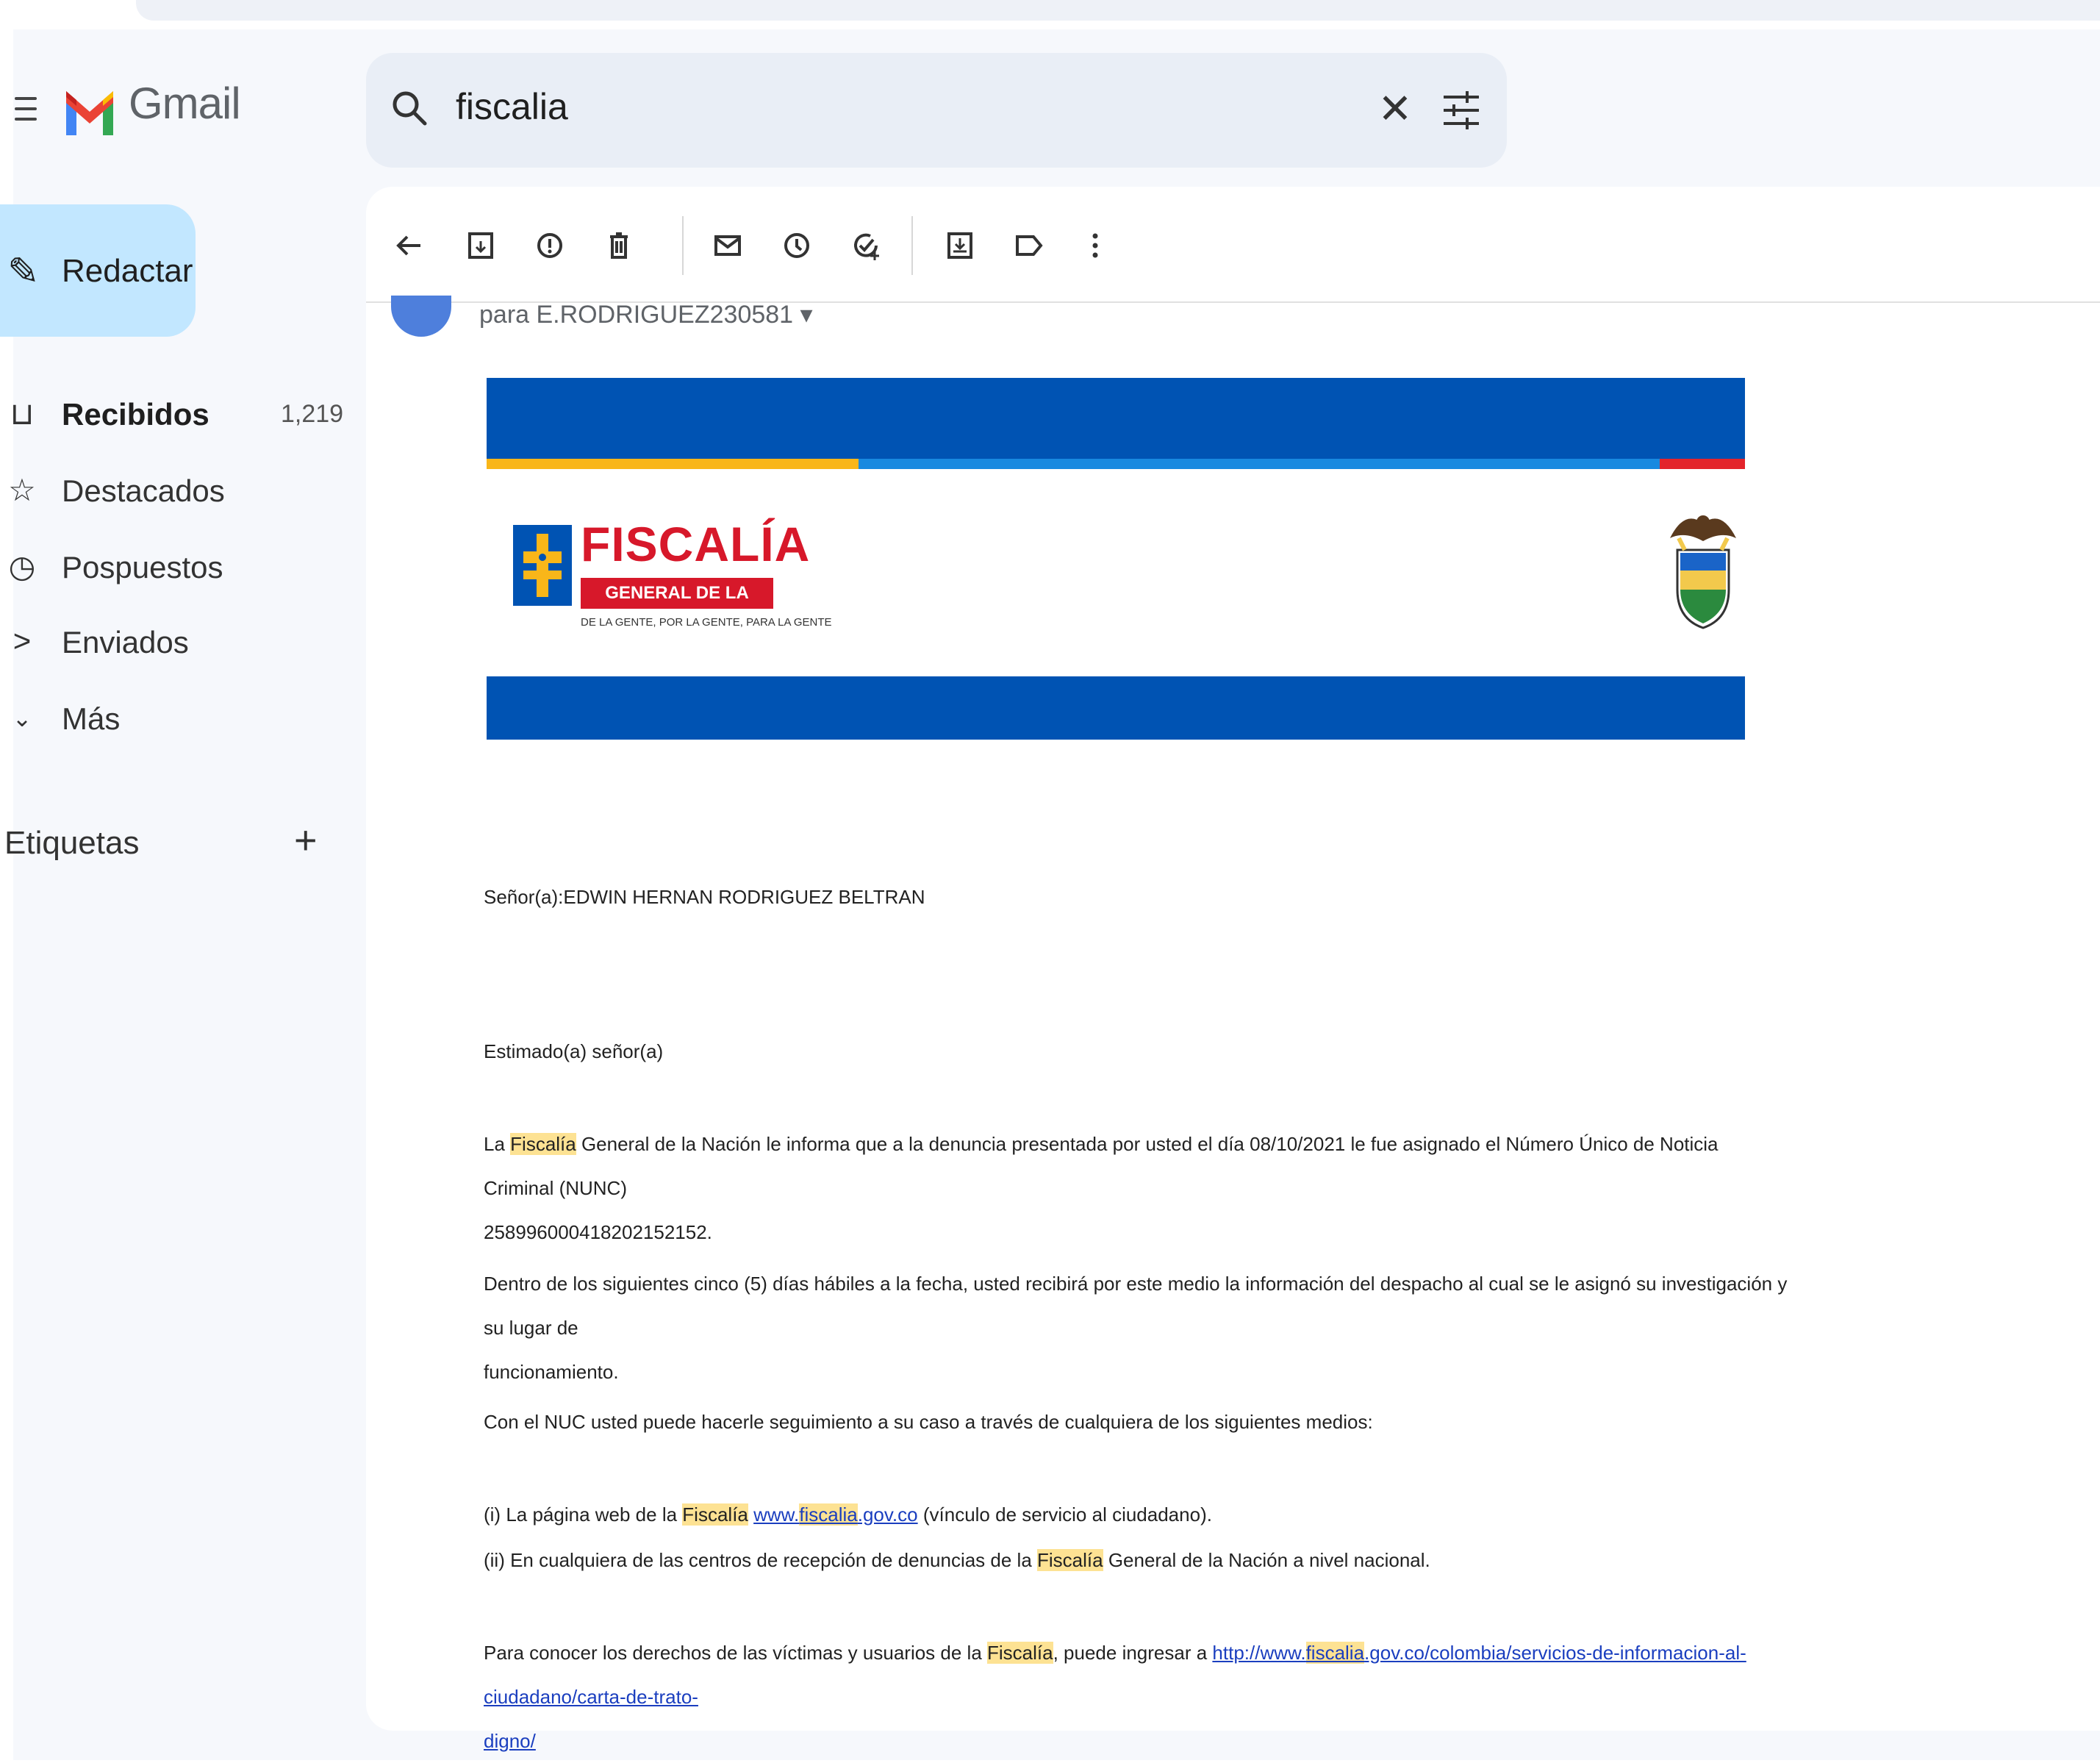 The height and width of the screenshot is (1763, 2100). Describe the element at coordinates (797, 245) in the screenshot. I see `snooze-icon` at that location.